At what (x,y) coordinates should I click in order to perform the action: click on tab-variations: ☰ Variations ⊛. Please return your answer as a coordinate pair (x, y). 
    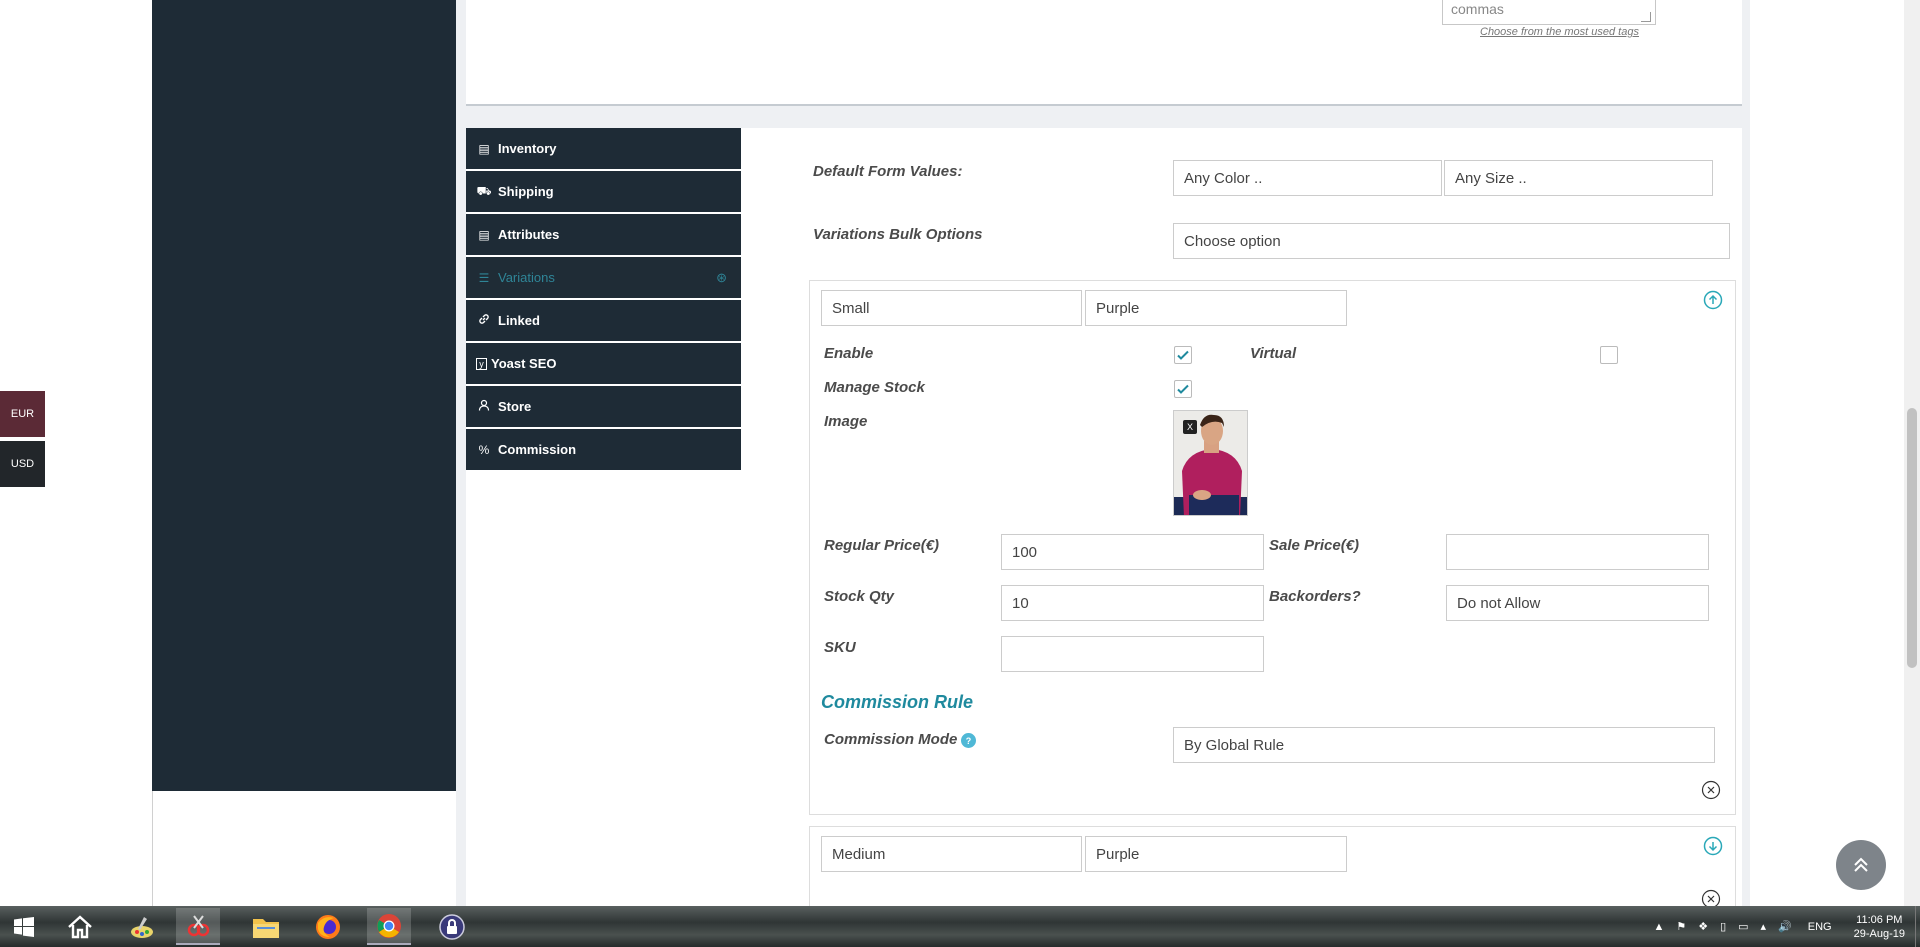
    Looking at the image, I should click on (603, 278).